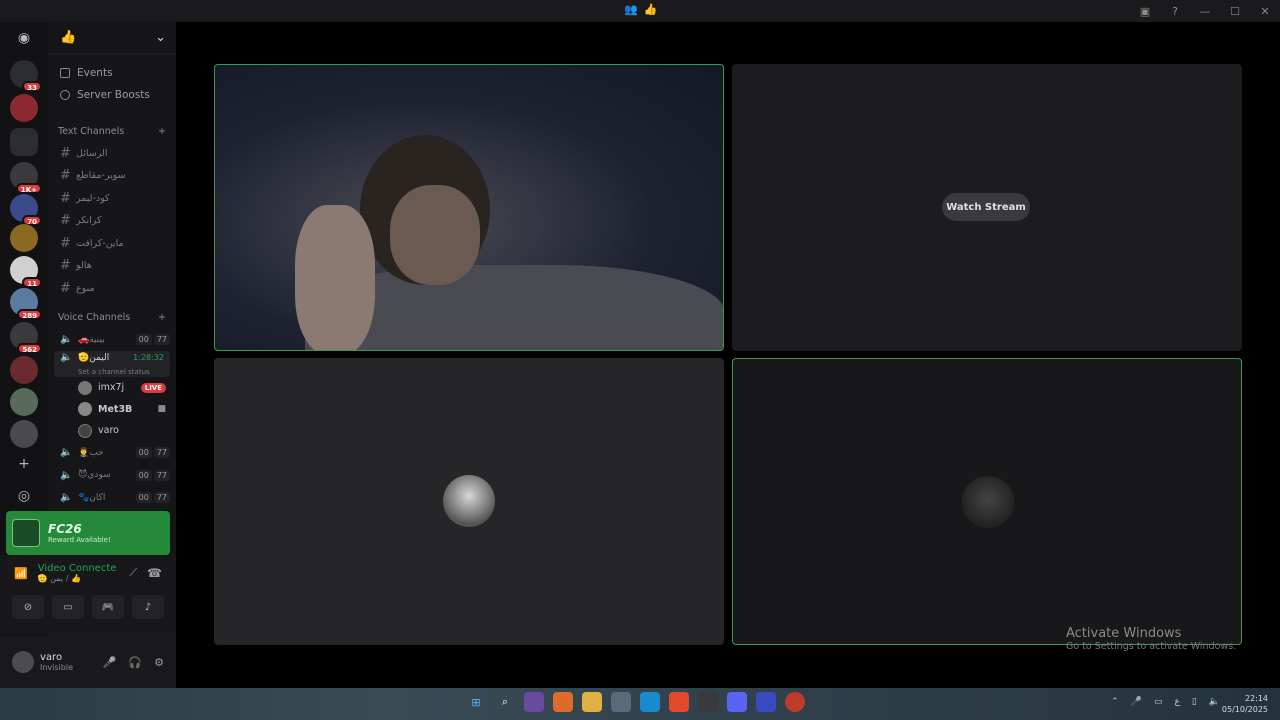 This screenshot has height=720, width=1280. Describe the element at coordinates (112, 38) in the screenshot. I see `server-header: 👍 ⌄` at that location.